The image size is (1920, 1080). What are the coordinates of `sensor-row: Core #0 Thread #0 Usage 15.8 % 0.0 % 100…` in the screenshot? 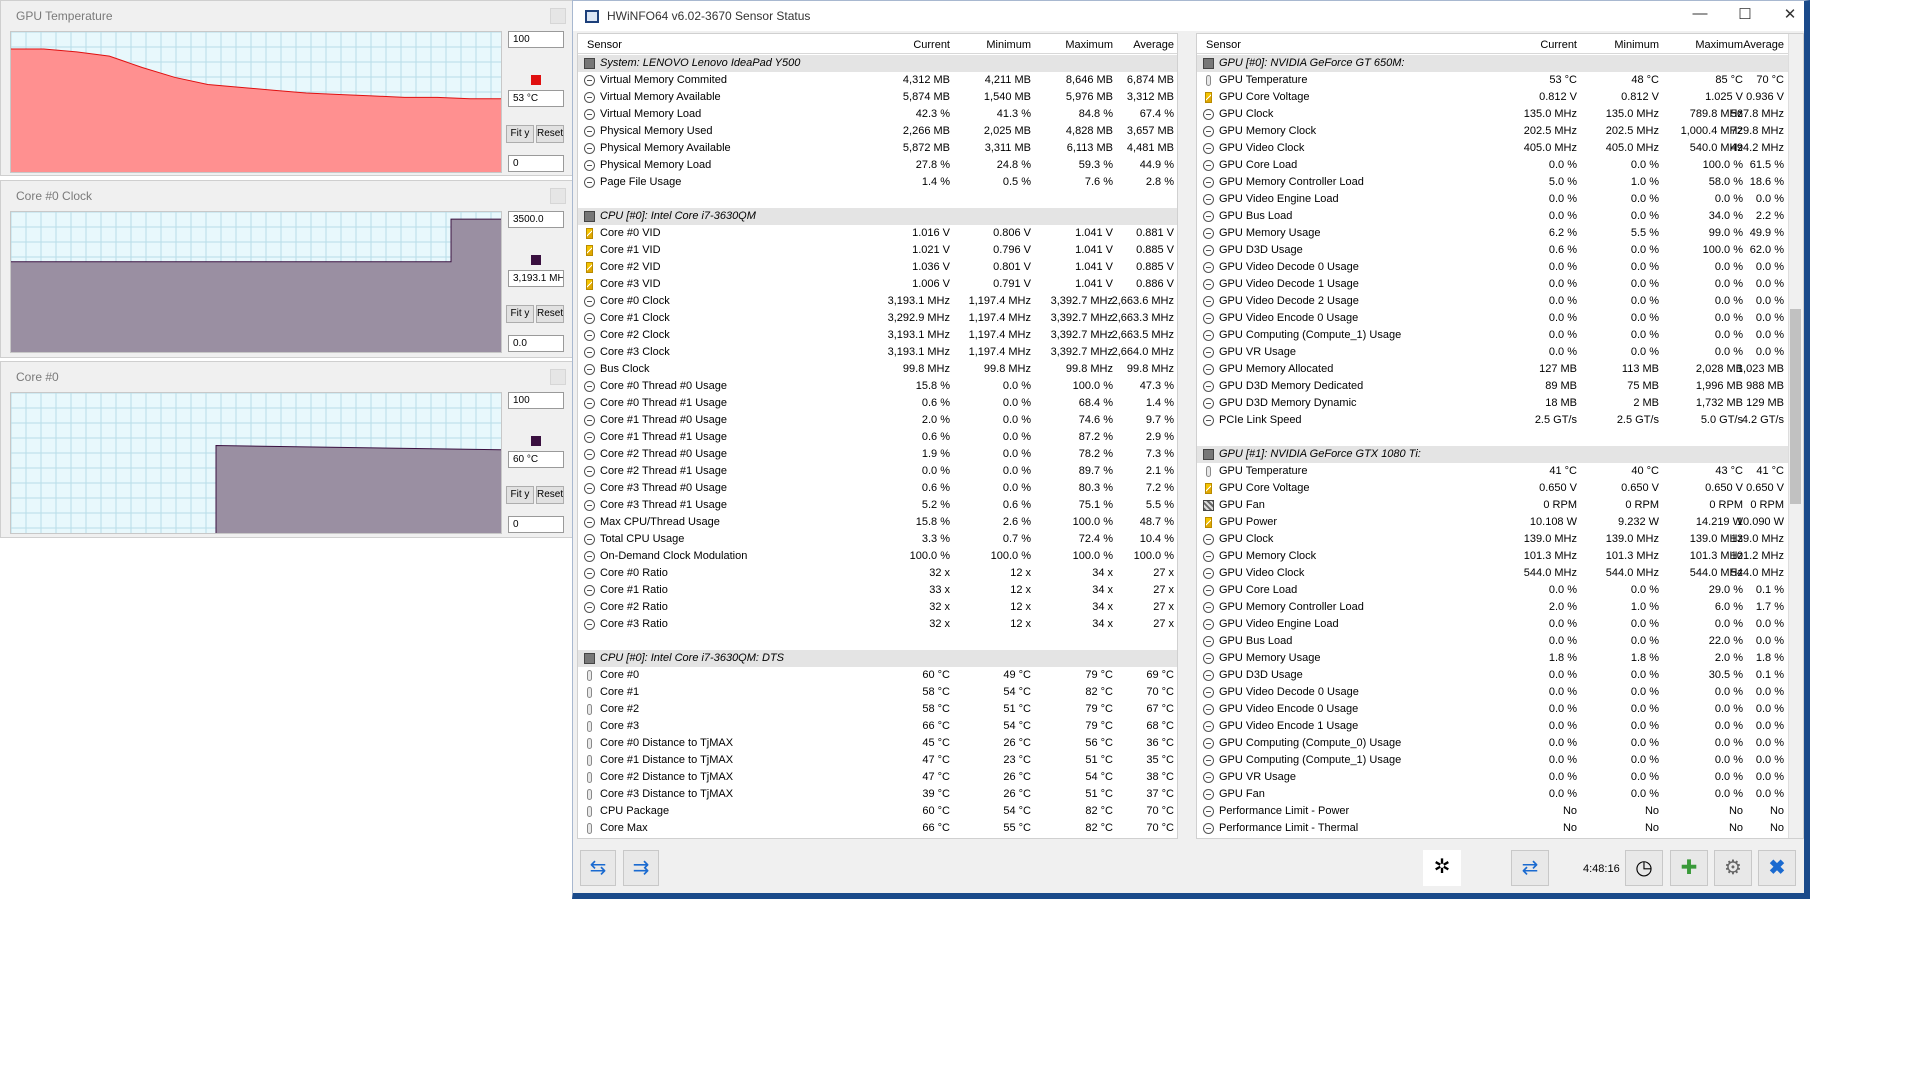 It's located at (877, 386).